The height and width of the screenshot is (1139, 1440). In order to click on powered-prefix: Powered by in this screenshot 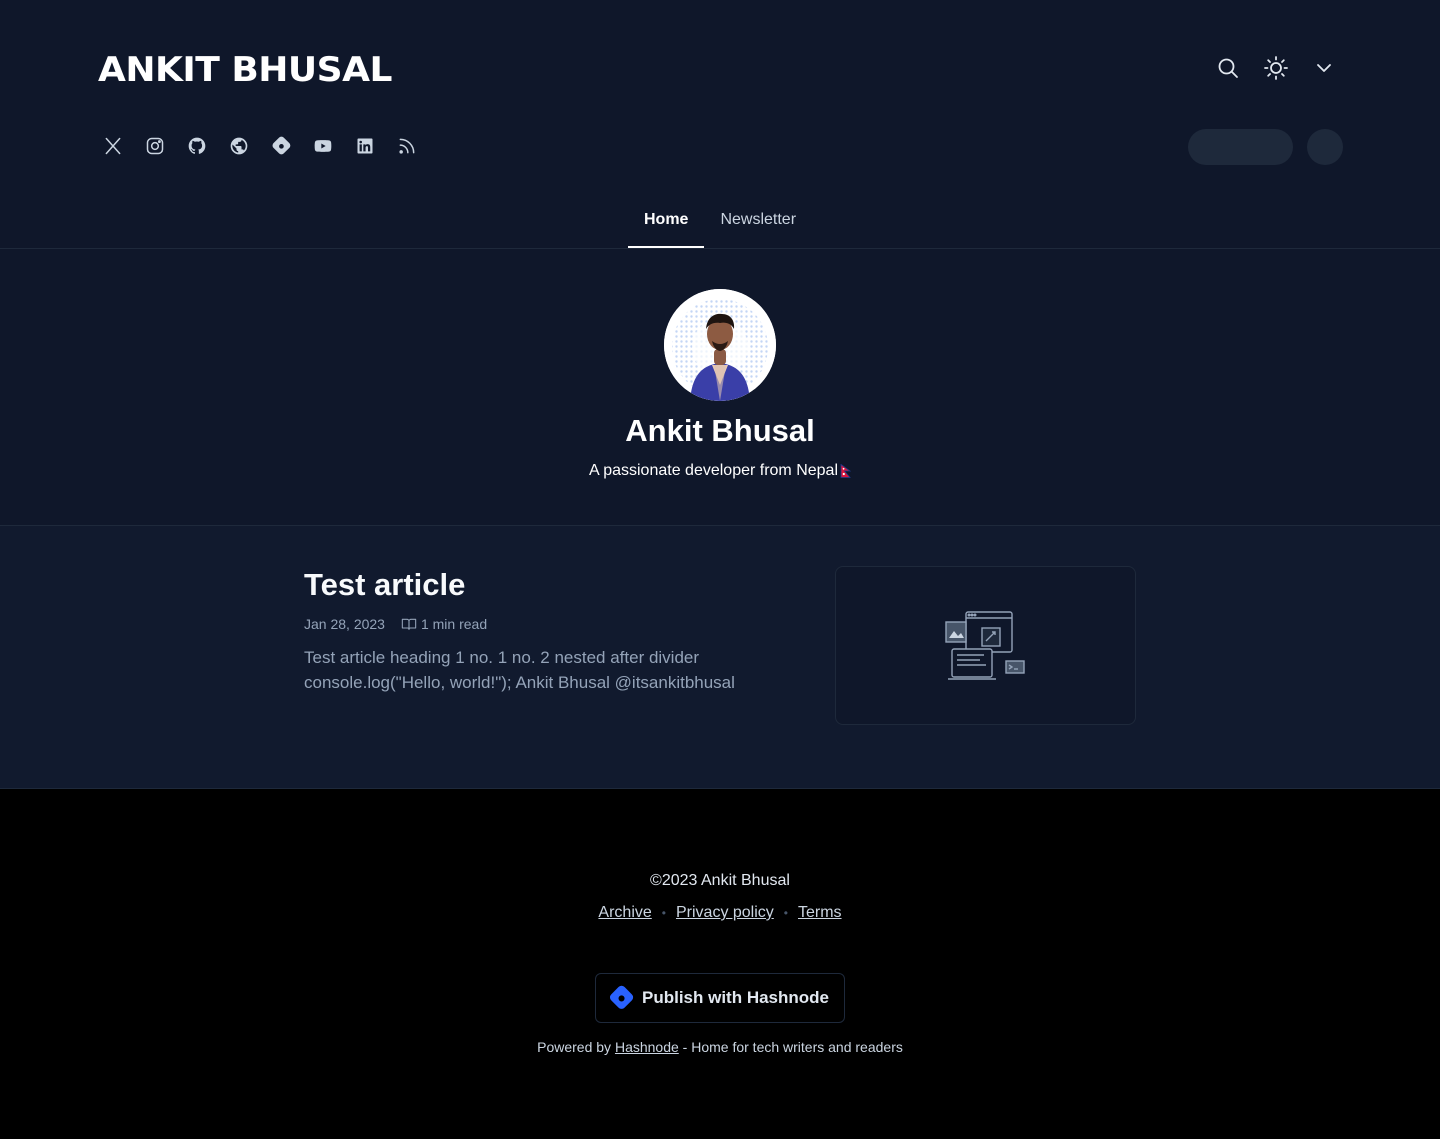, I will do `click(574, 1047)`.